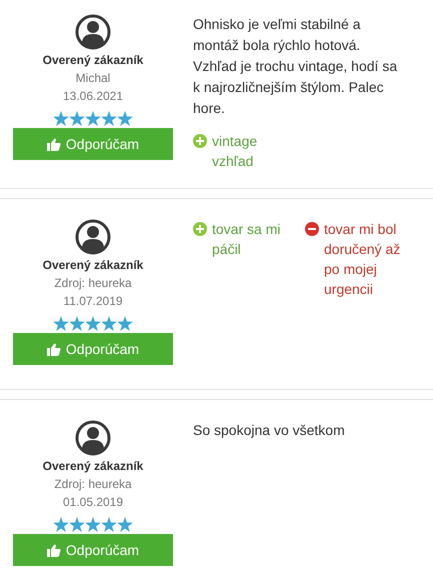  What do you see at coordinates (312, 229) in the screenshot?
I see `minus-circle-icon` at bounding box center [312, 229].